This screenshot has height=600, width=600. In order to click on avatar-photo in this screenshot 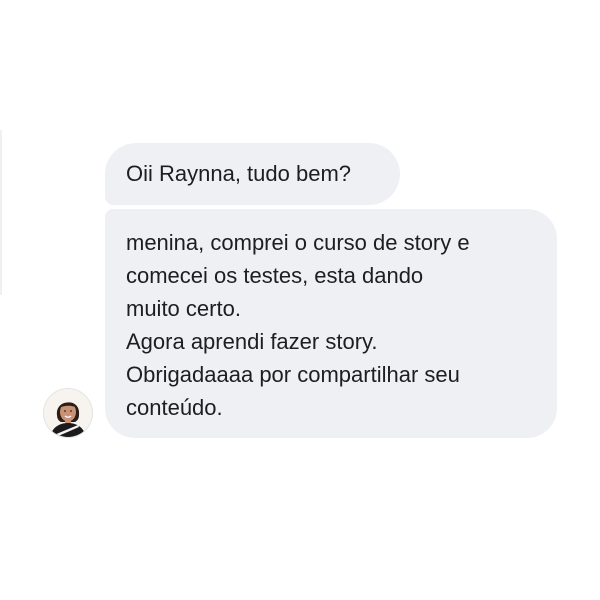, I will do `click(68, 413)`.